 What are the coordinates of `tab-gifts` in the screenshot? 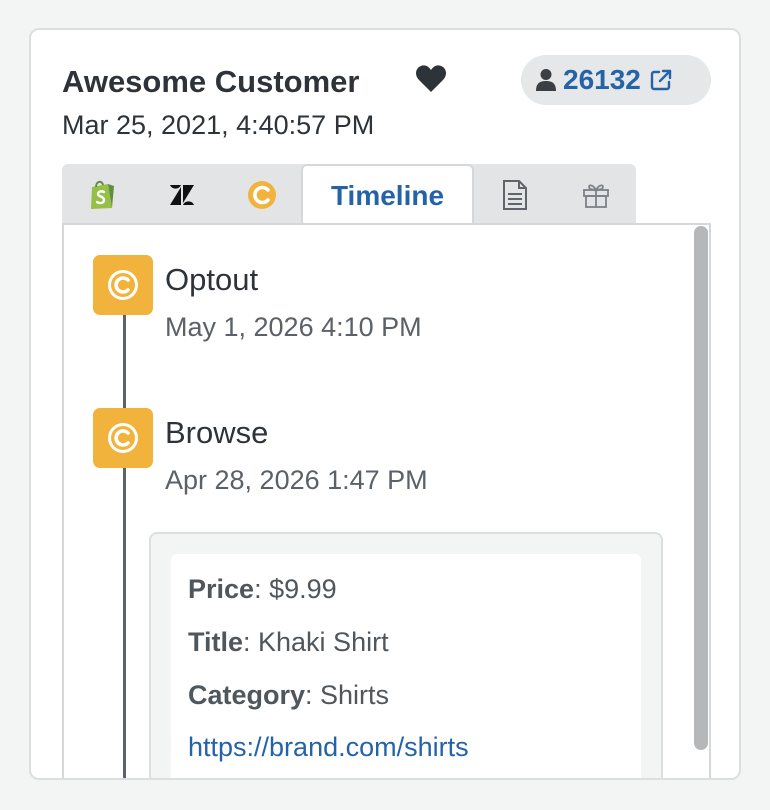 It's located at (596, 194).